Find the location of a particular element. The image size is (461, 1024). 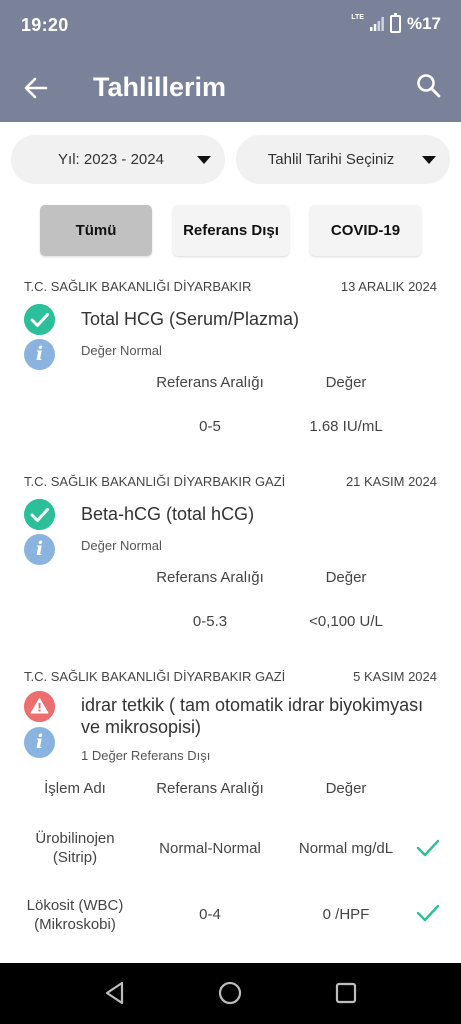

nav-home-icon is located at coordinates (230, 993).